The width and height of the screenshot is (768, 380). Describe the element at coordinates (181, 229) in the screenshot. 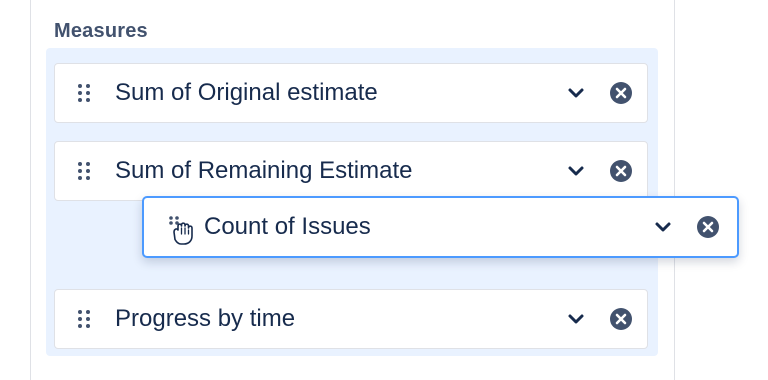

I see `grab-hand-icon` at that location.